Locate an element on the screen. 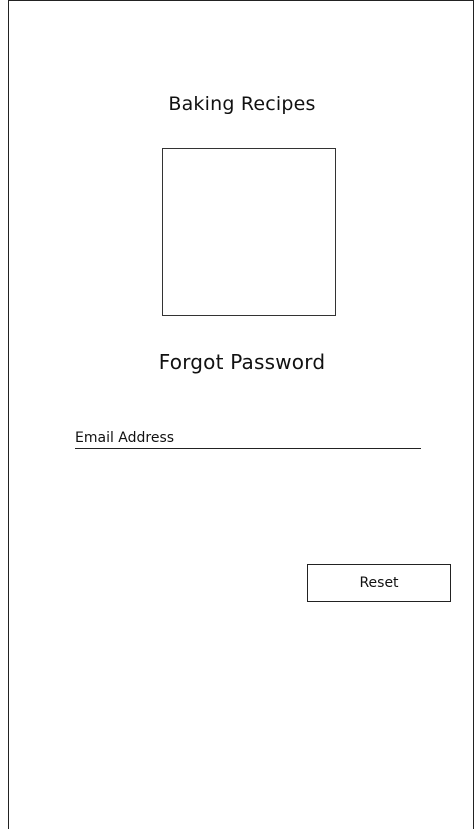 The width and height of the screenshot is (476, 829). logo-placeholder-image is located at coordinates (249, 232).